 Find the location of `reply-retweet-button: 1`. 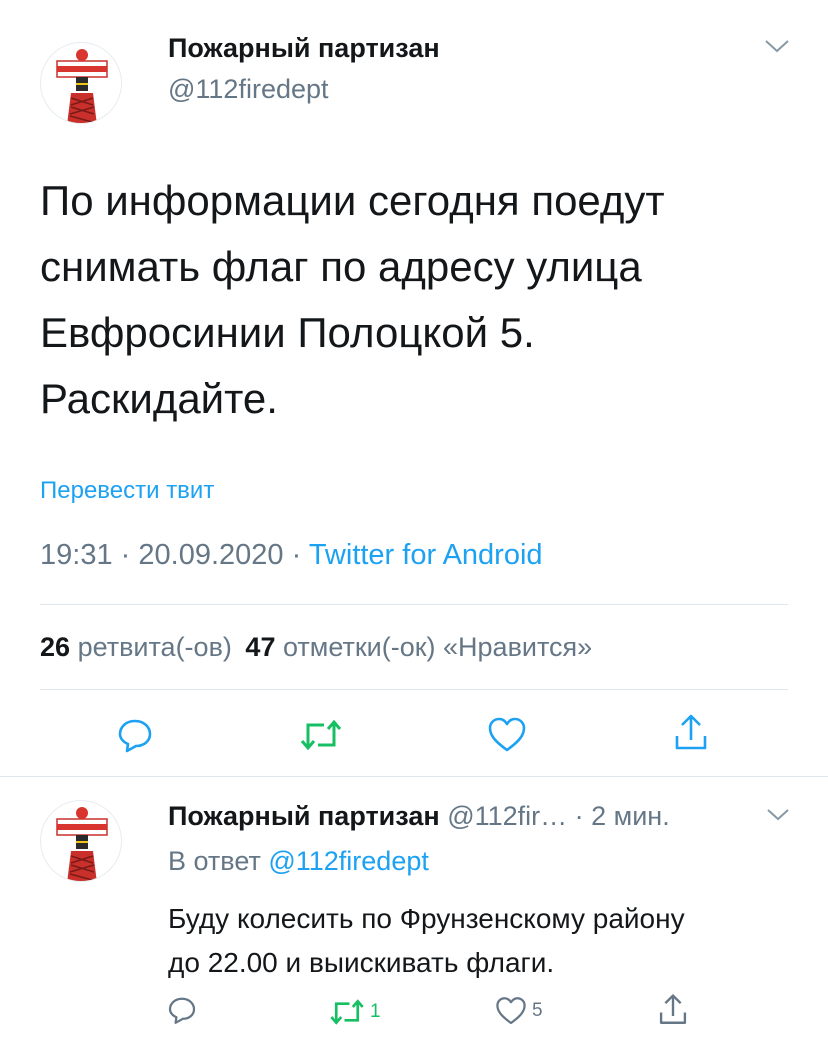

reply-retweet-button: 1 is located at coordinates (354, 1012).